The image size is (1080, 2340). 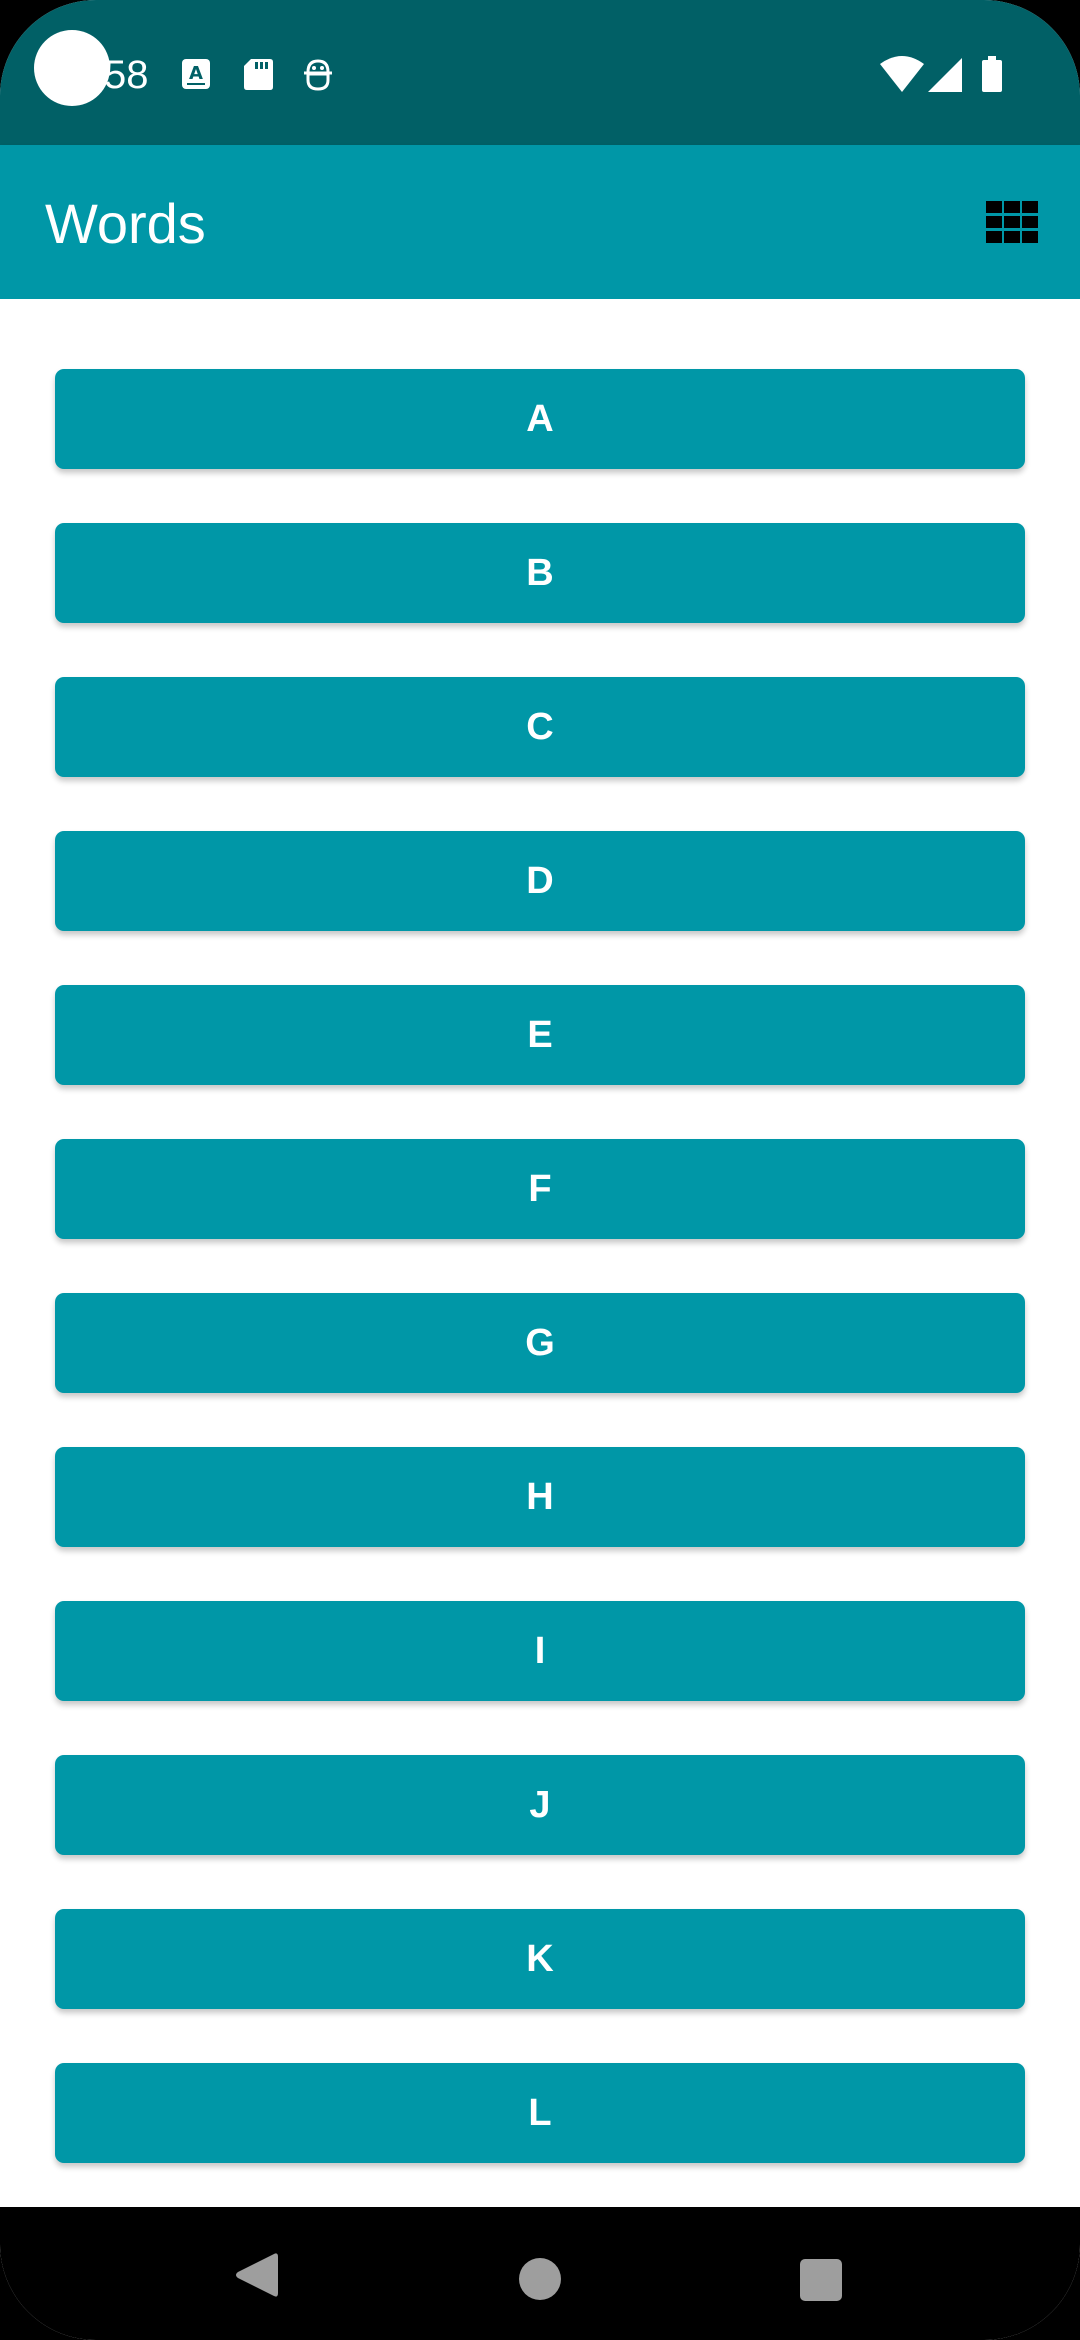 What do you see at coordinates (1012, 222) in the screenshot?
I see `grid-layout-icon` at bounding box center [1012, 222].